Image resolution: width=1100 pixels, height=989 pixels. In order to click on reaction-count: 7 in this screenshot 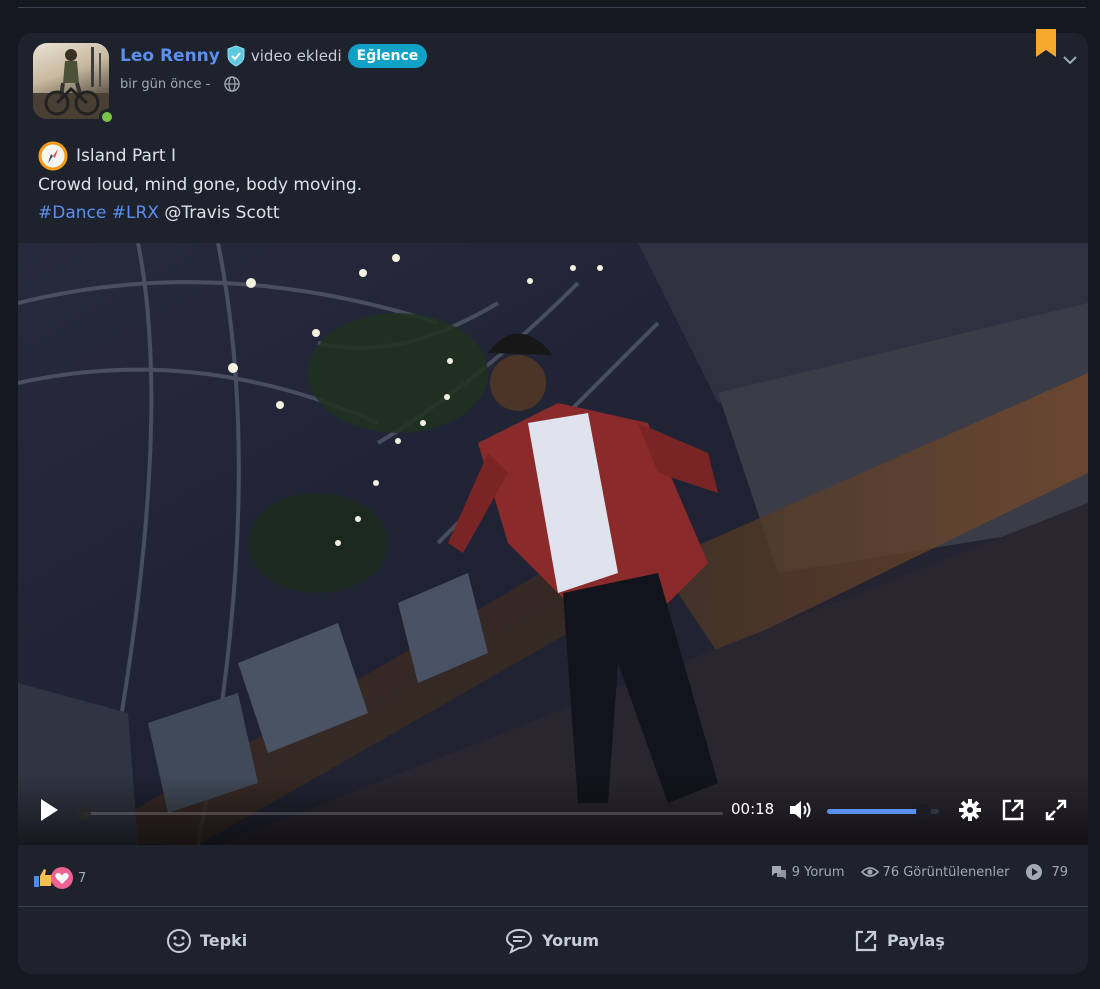, I will do `click(82, 878)`.